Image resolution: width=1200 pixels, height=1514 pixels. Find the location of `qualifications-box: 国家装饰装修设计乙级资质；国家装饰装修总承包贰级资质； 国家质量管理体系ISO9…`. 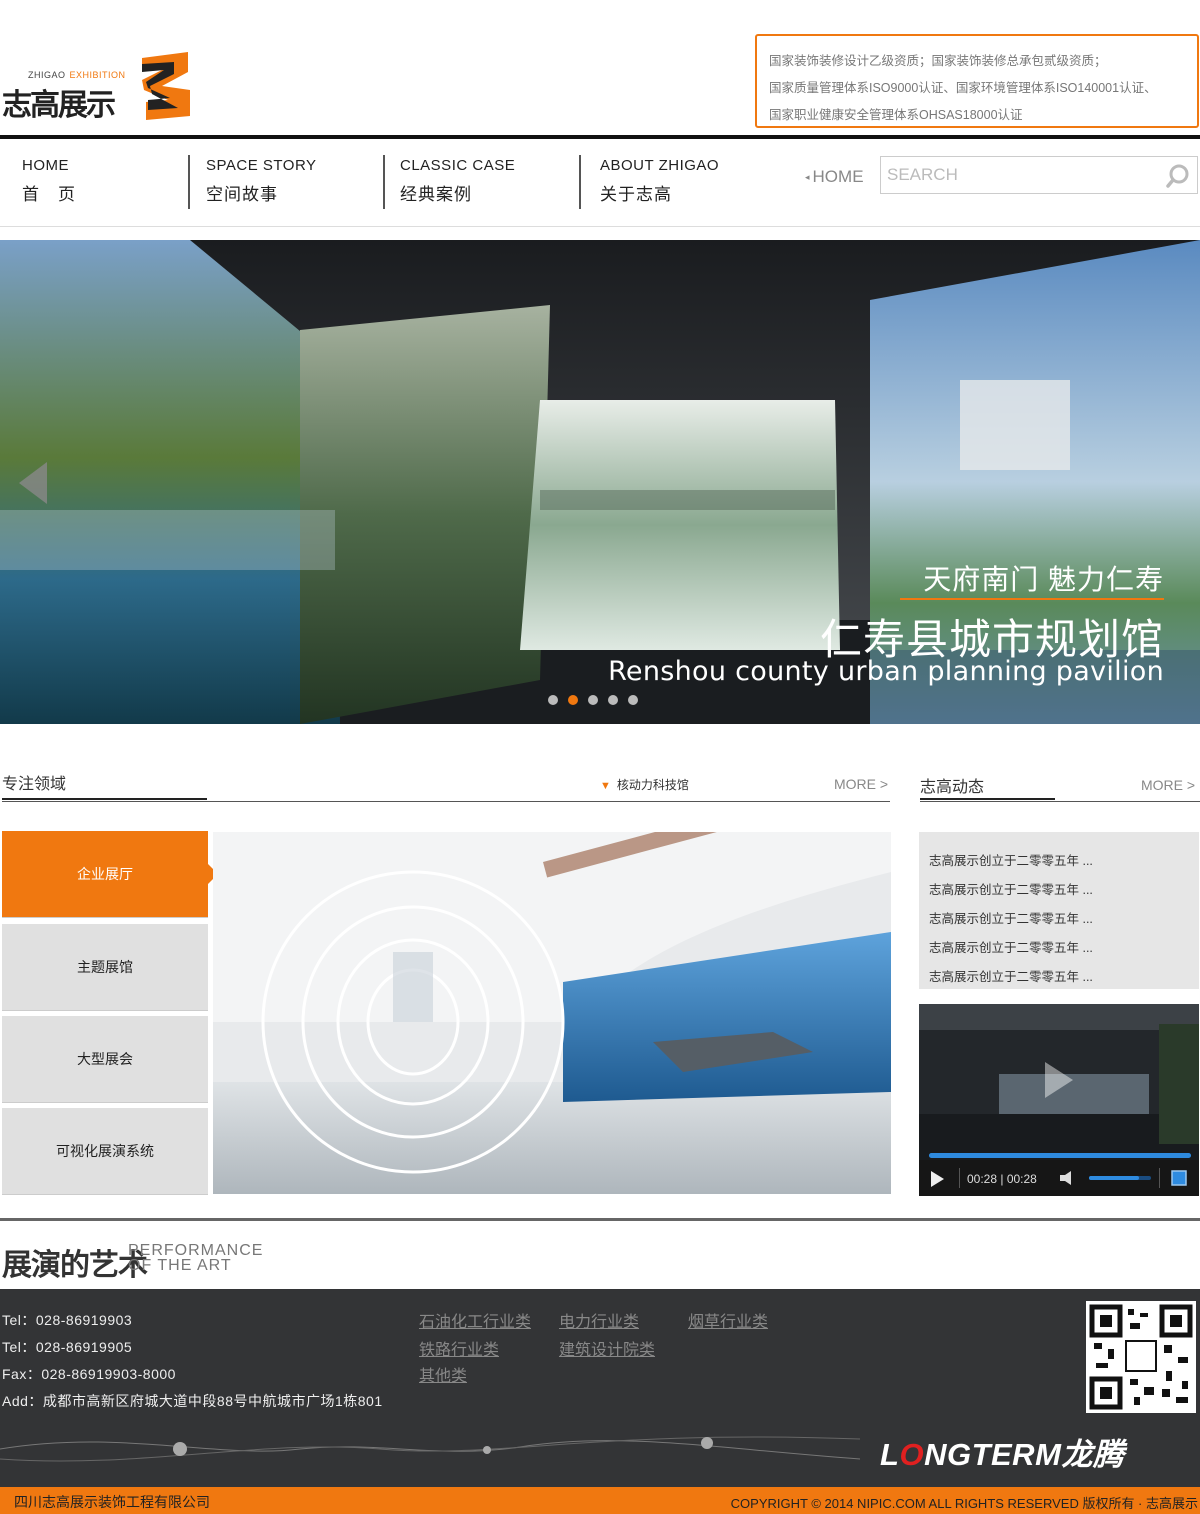

qualifications-box: 国家装饰装修设计乙级资质；国家装饰装修总承包贰级资质； 国家质量管理体系ISO9… is located at coordinates (977, 81).